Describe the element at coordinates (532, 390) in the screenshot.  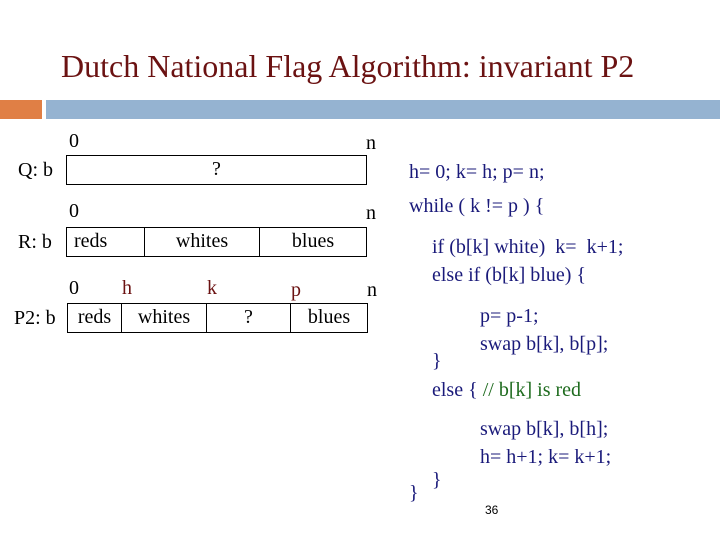
I see `code-comment: // b[k] is red` at that location.